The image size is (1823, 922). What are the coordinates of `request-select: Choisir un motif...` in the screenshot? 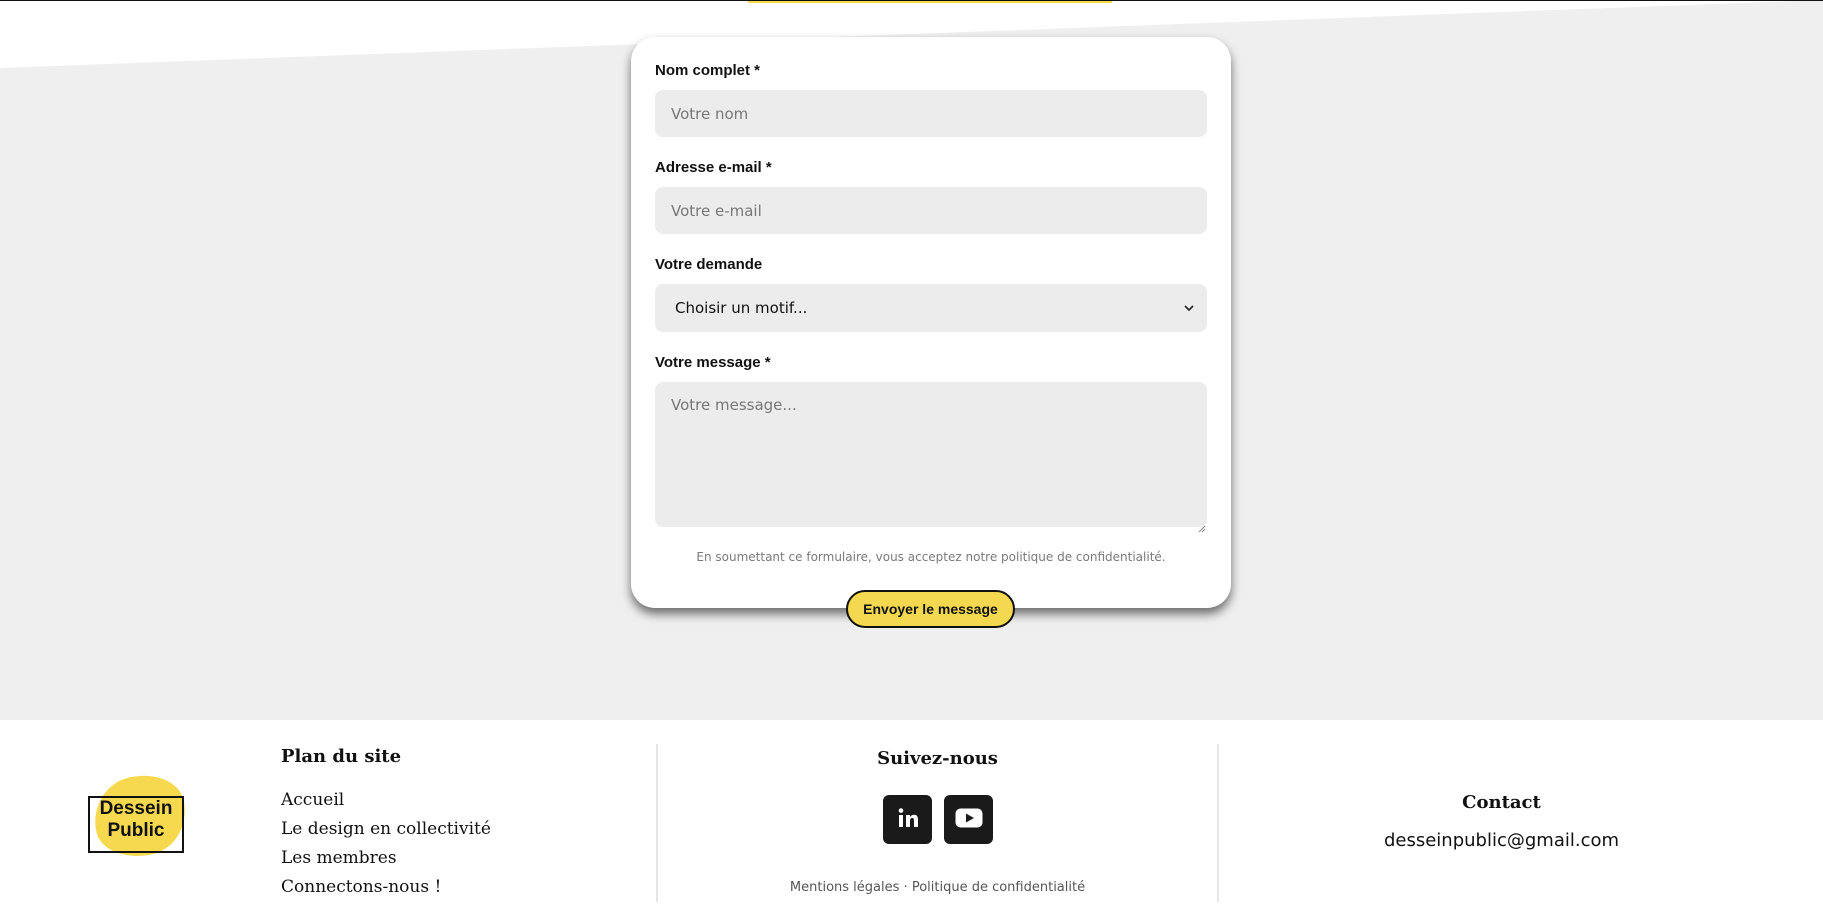 It's located at (931, 308).